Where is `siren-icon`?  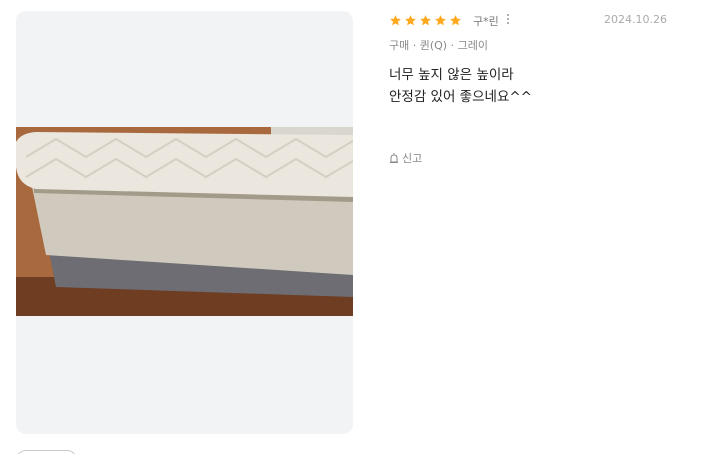
siren-icon is located at coordinates (394, 157).